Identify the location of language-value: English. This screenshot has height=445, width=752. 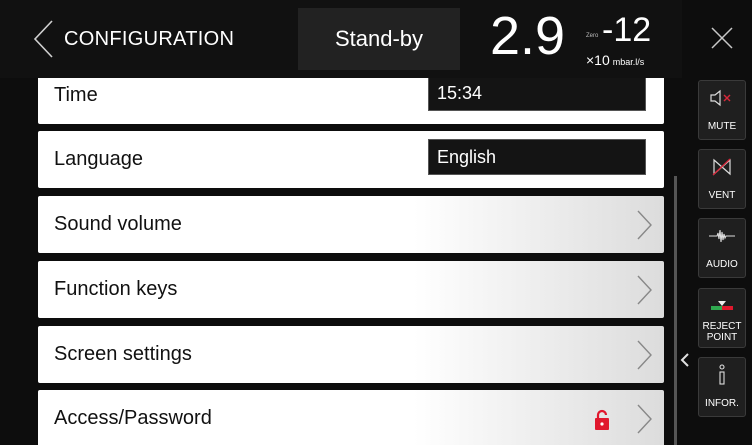
(467, 157).